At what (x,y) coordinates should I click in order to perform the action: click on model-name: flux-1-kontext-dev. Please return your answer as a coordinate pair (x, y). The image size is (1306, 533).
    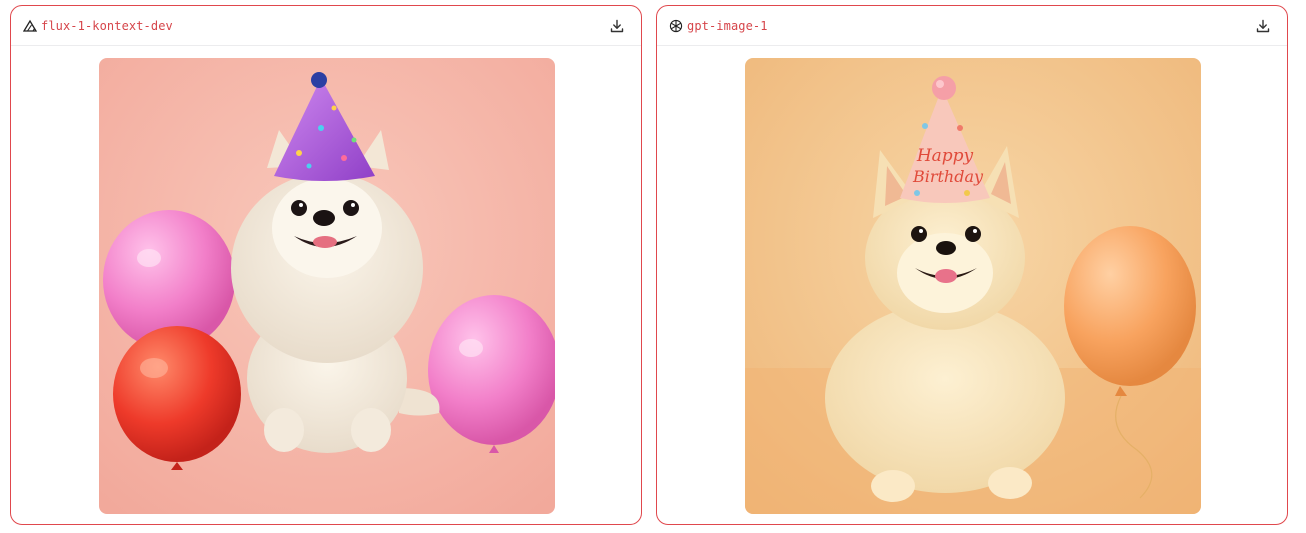
    Looking at the image, I should click on (107, 25).